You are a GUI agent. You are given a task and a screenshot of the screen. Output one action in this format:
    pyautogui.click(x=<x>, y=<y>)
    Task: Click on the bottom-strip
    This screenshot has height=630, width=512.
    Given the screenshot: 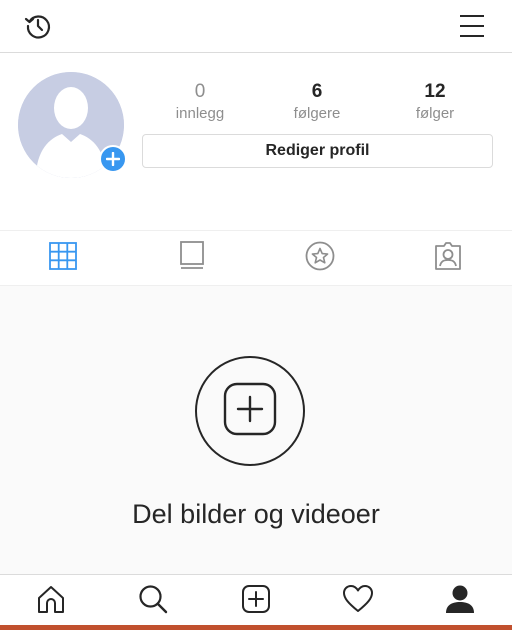 What is the action you would take?
    pyautogui.click(x=256, y=627)
    